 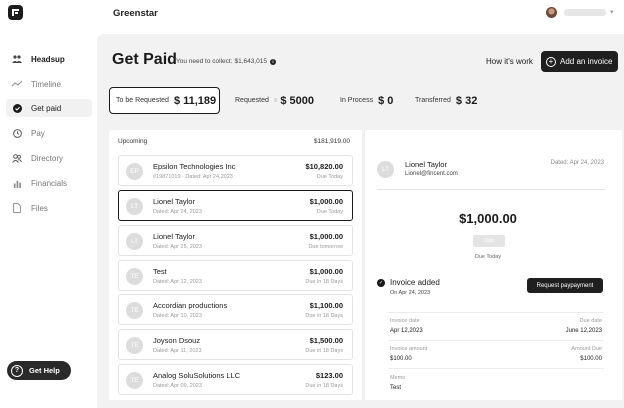 I want to click on check-circle-icon: ✓, so click(x=381, y=283).